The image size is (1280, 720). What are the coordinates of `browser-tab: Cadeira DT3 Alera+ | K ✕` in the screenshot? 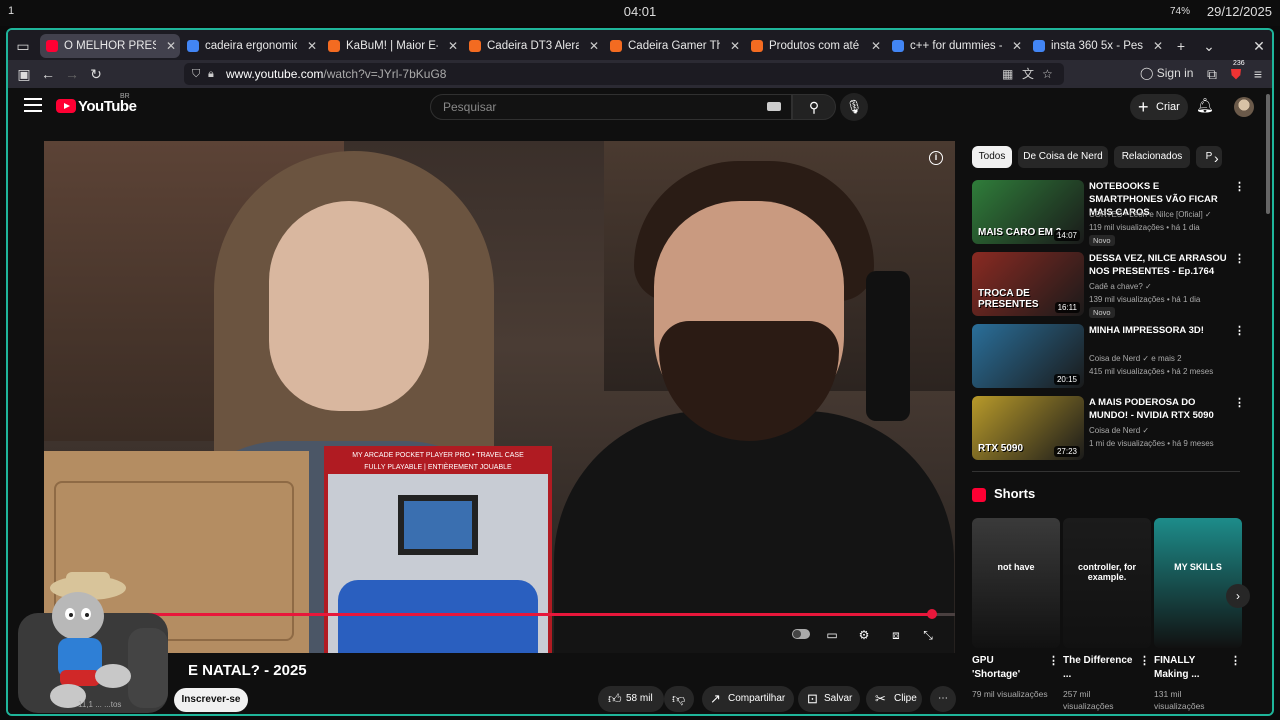 It's located at (533, 46).